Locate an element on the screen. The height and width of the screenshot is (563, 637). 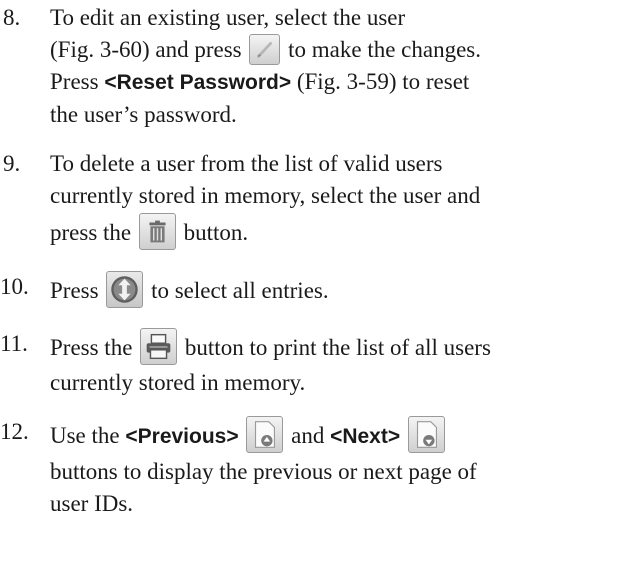
step-text: the user’s password. is located at coordinates (143, 114).